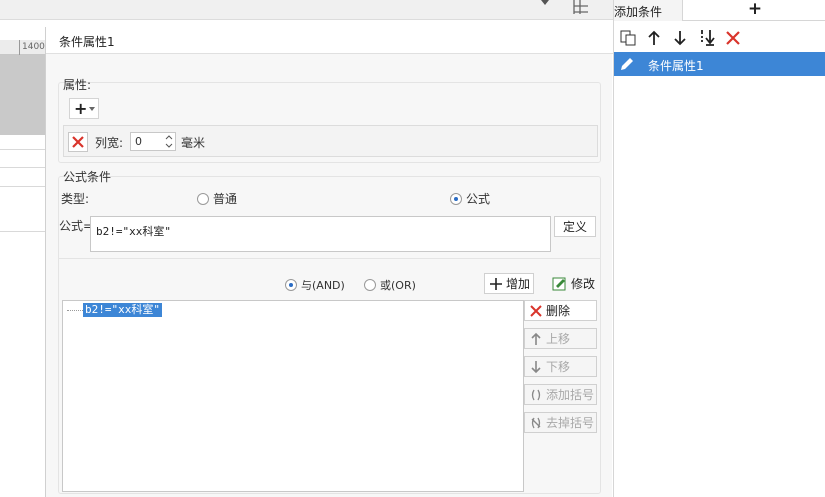  I want to click on add-condition-tab-button: +, so click(754, 10).